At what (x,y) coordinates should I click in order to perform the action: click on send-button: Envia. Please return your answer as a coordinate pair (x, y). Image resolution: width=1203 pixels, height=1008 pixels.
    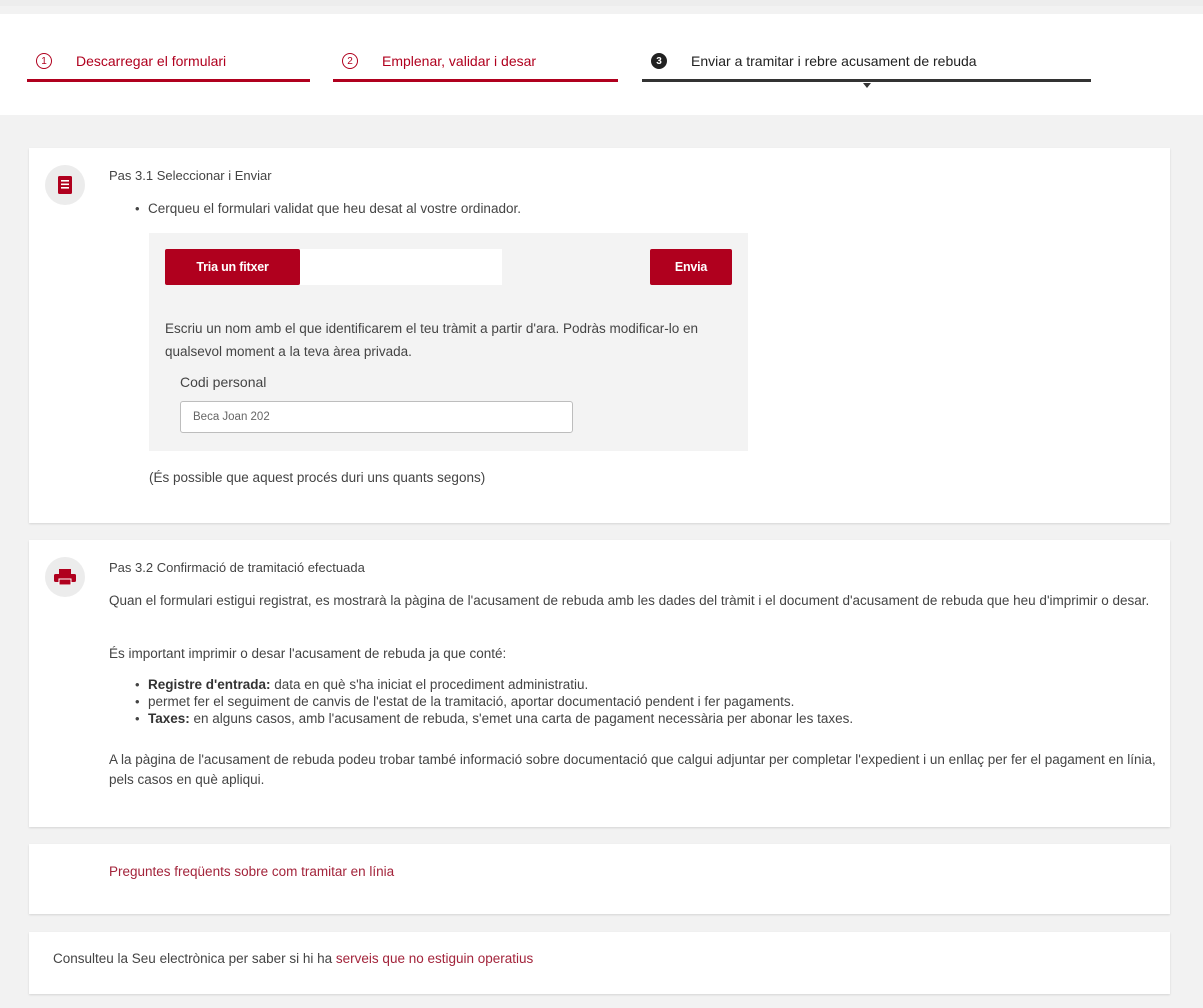
    Looking at the image, I should click on (691, 267).